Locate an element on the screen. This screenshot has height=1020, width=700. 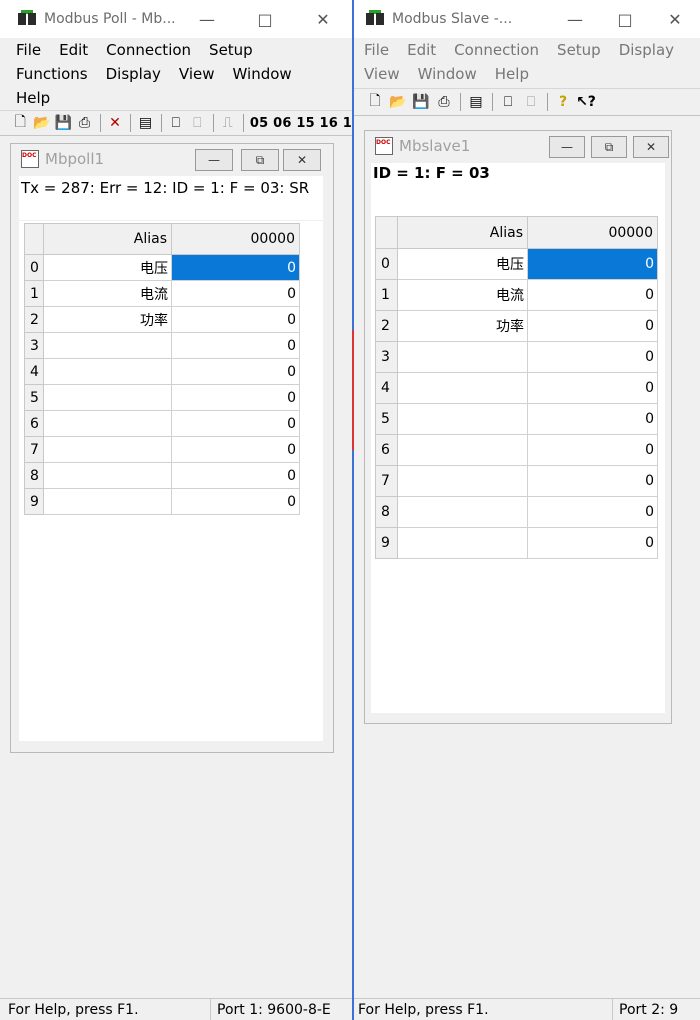
poll-titlebar: Modbus Poll - Mb... — □ ✕ is located at coordinates (176, 19).